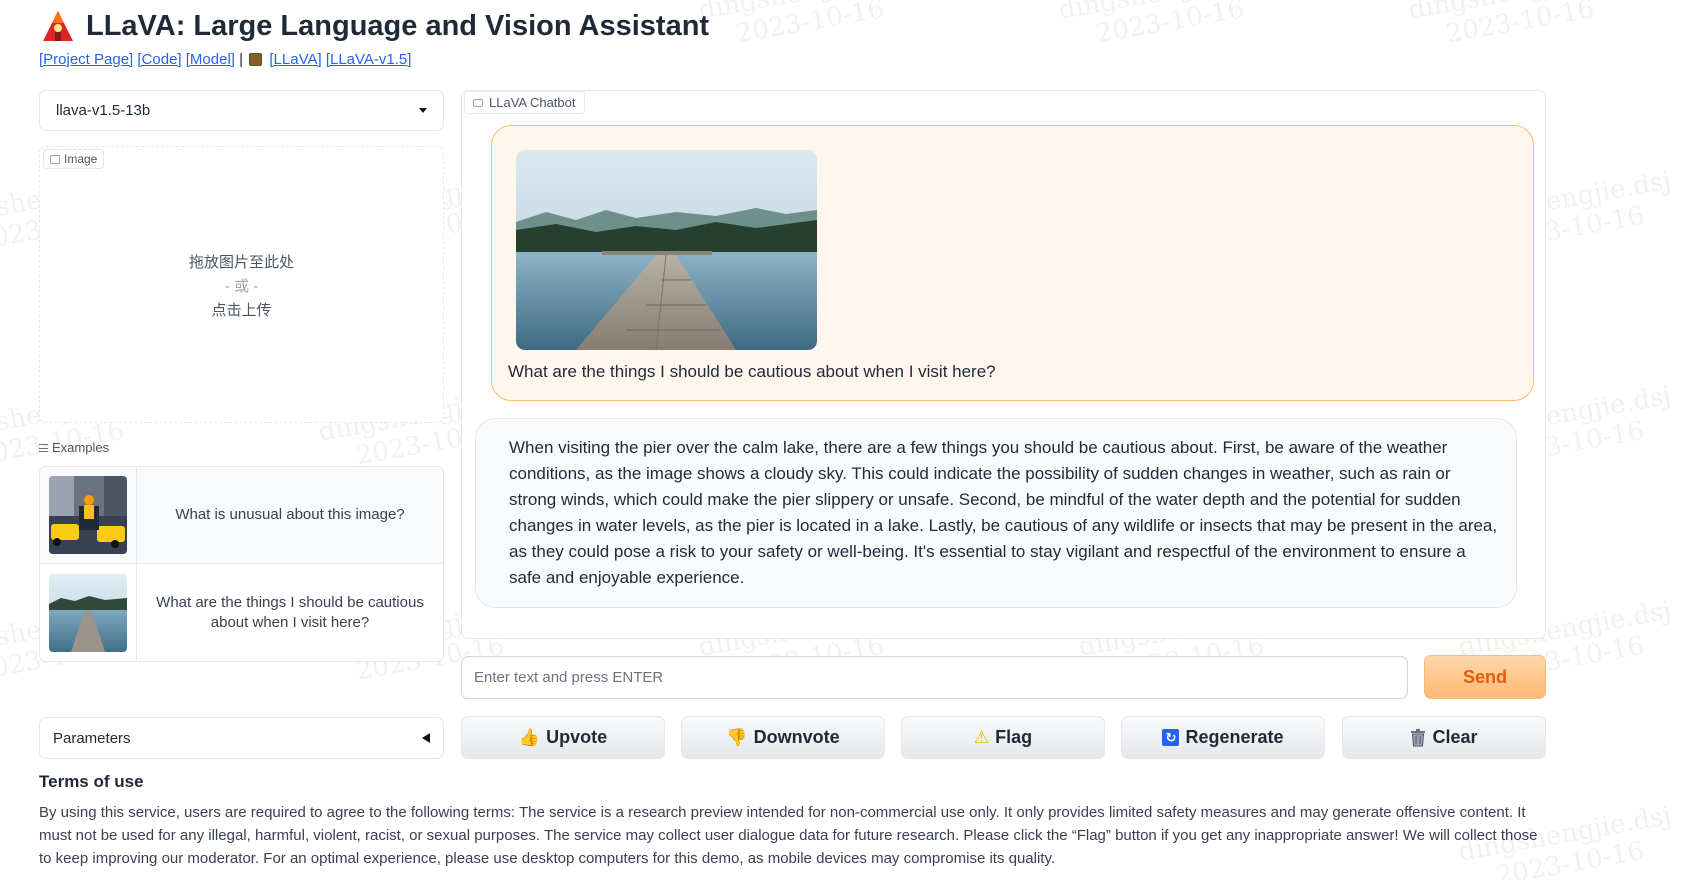  What do you see at coordinates (1003, 737) in the screenshot?
I see `flag-button: ⚠ Flag` at bounding box center [1003, 737].